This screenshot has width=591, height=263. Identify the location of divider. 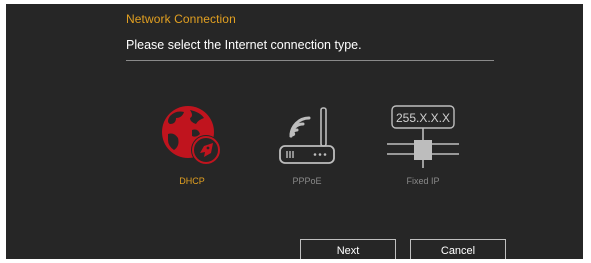
(310, 60).